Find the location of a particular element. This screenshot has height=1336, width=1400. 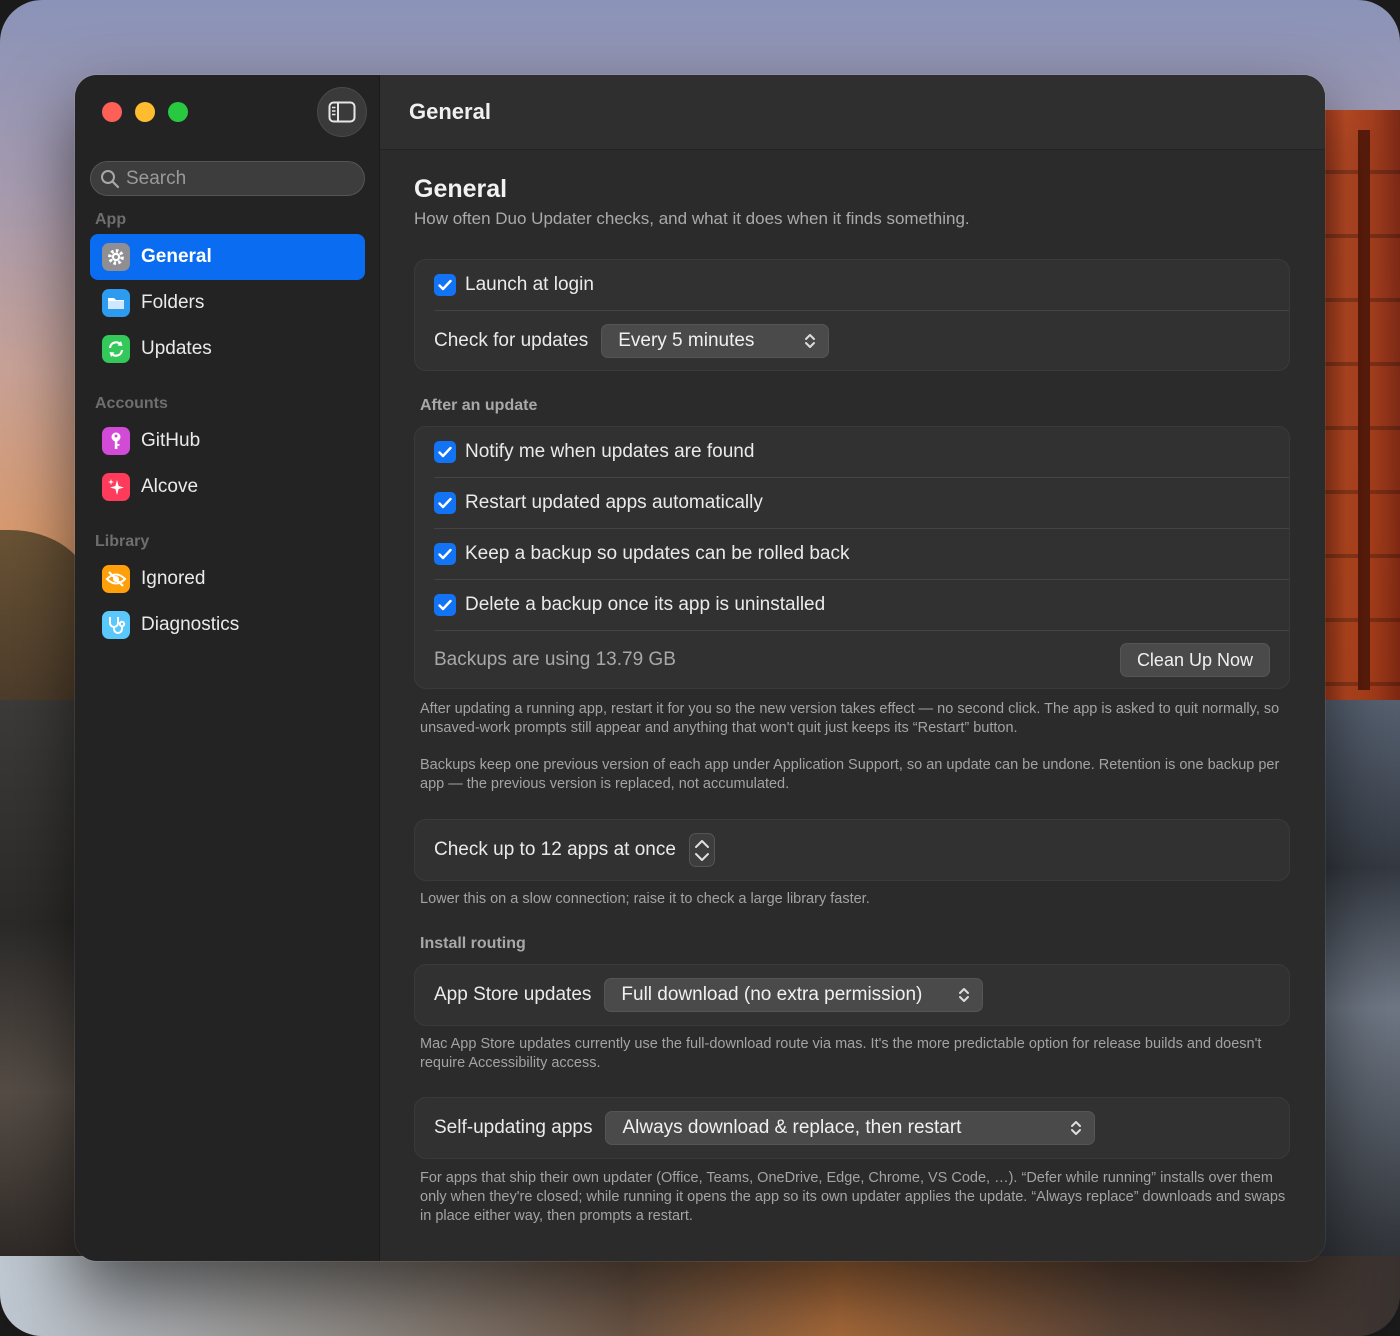

self-updating-route-popup: Always download & replace, then restart is located at coordinates (850, 1128).